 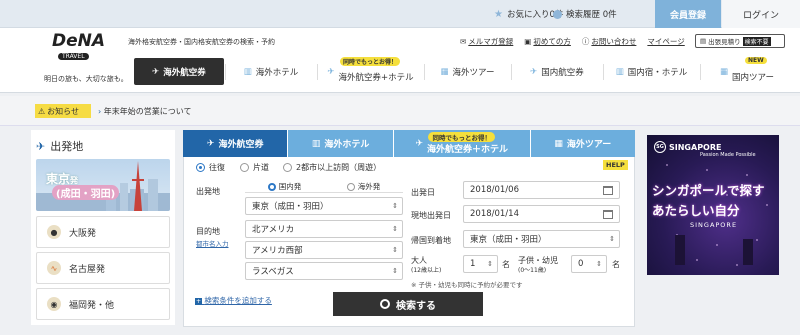 What do you see at coordinates (585, 14) in the screenshot?
I see `search-history-link: 検索履歴 0件` at bounding box center [585, 14].